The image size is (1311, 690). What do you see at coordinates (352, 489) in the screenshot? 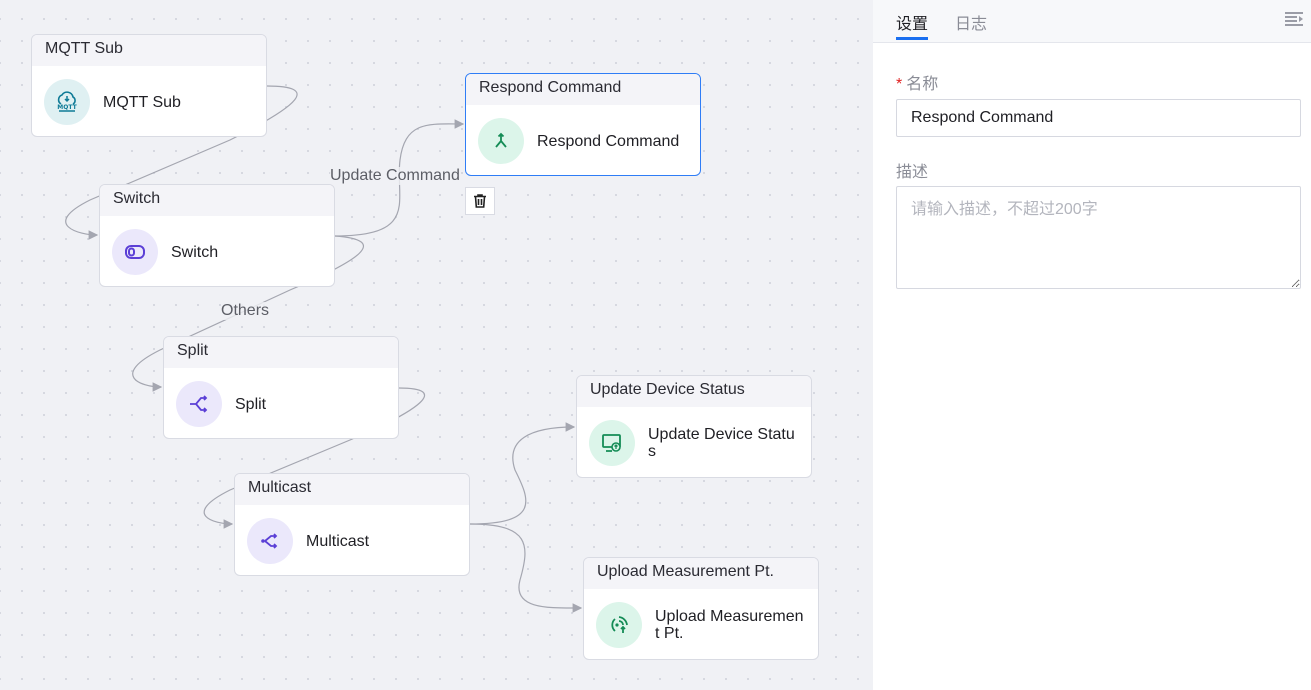
I see `node-header: Multicast` at bounding box center [352, 489].